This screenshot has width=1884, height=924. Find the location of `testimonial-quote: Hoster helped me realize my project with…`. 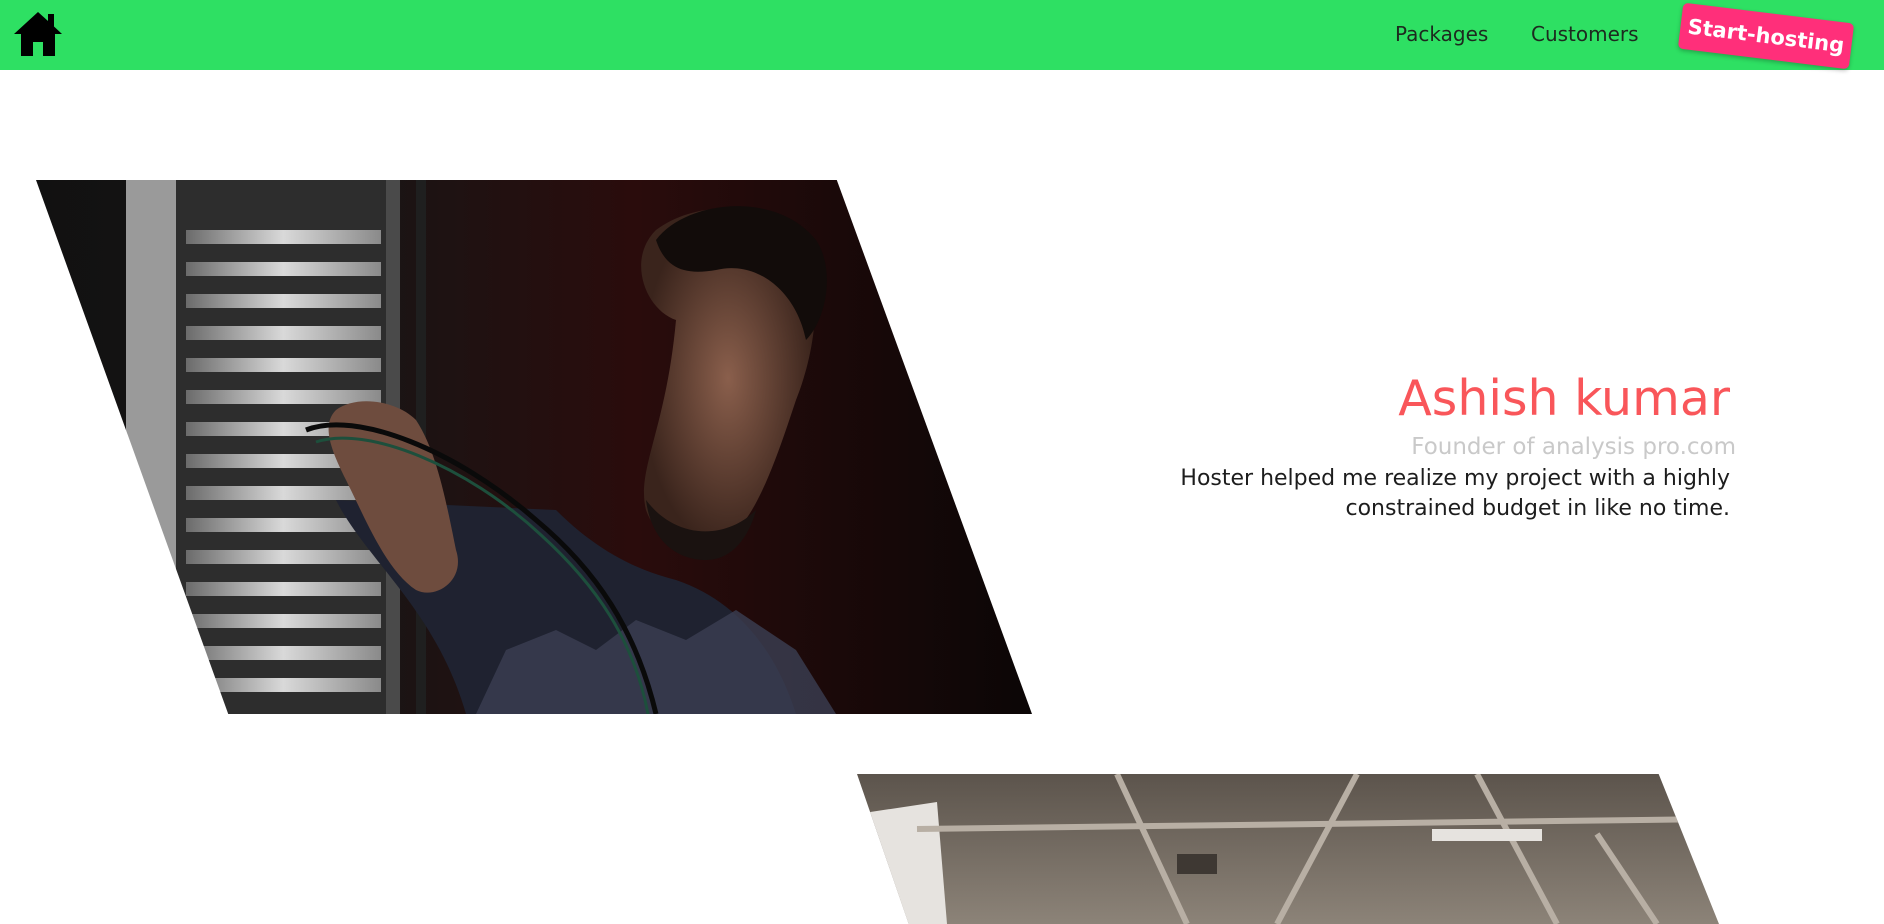

testimonial-quote: Hoster helped me realize my project with… is located at coordinates (1455, 493).